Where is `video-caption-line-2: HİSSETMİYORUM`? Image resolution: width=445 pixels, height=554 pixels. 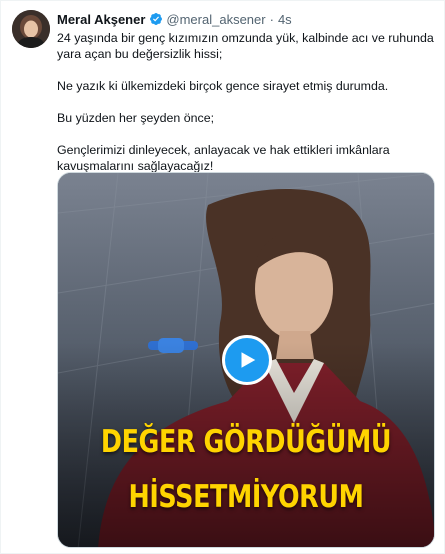
video-caption-line-2: HİSSETMİYORUM is located at coordinates (246, 497).